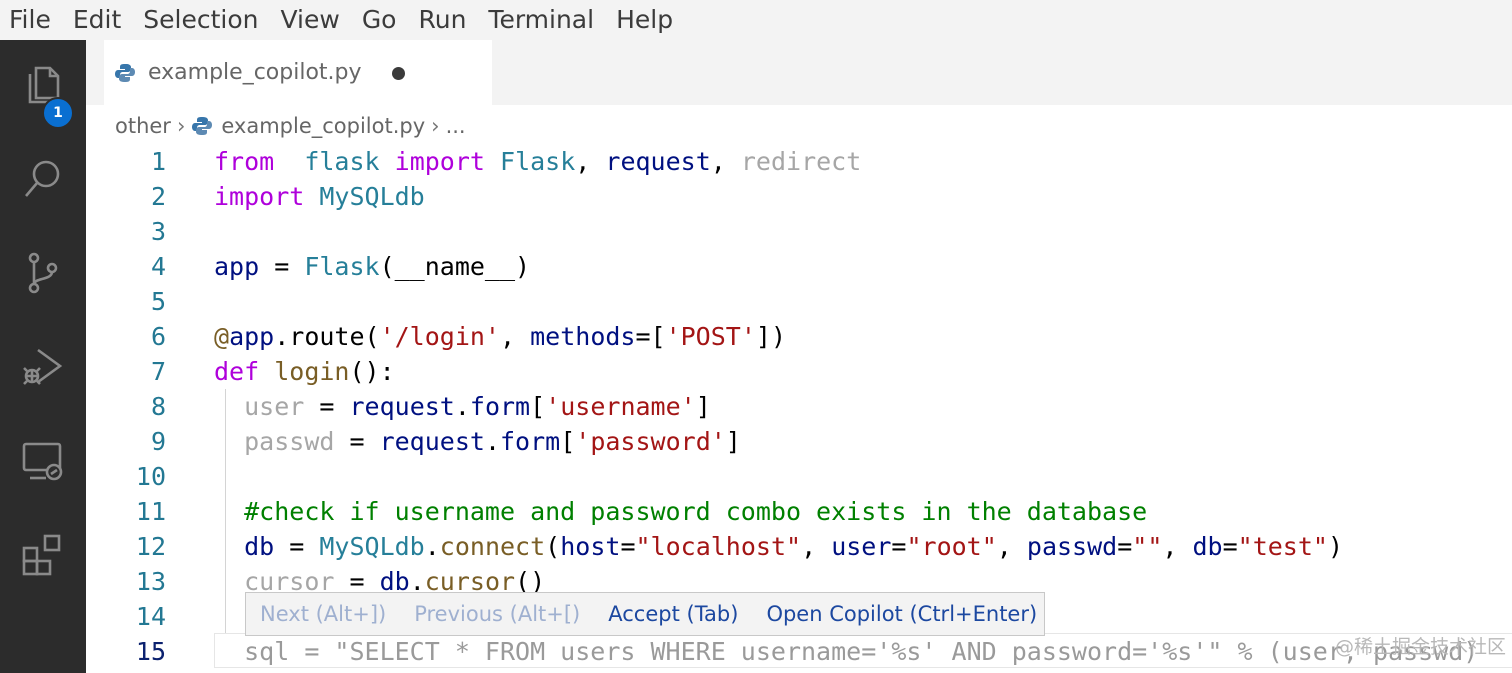 The height and width of the screenshot is (673, 1512). What do you see at coordinates (222, 336) in the screenshot?
I see `code-token: @` at bounding box center [222, 336].